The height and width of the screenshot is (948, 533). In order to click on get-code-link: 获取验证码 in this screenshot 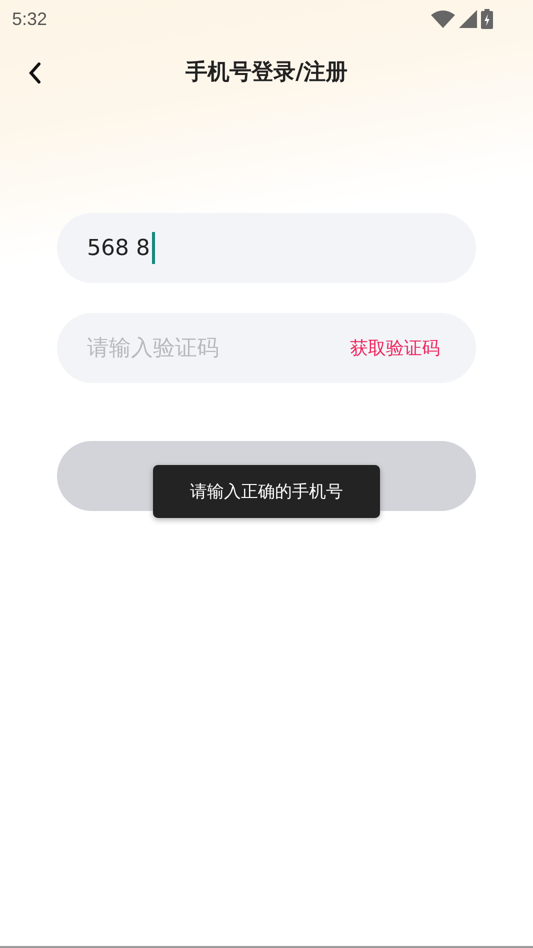, I will do `click(395, 348)`.